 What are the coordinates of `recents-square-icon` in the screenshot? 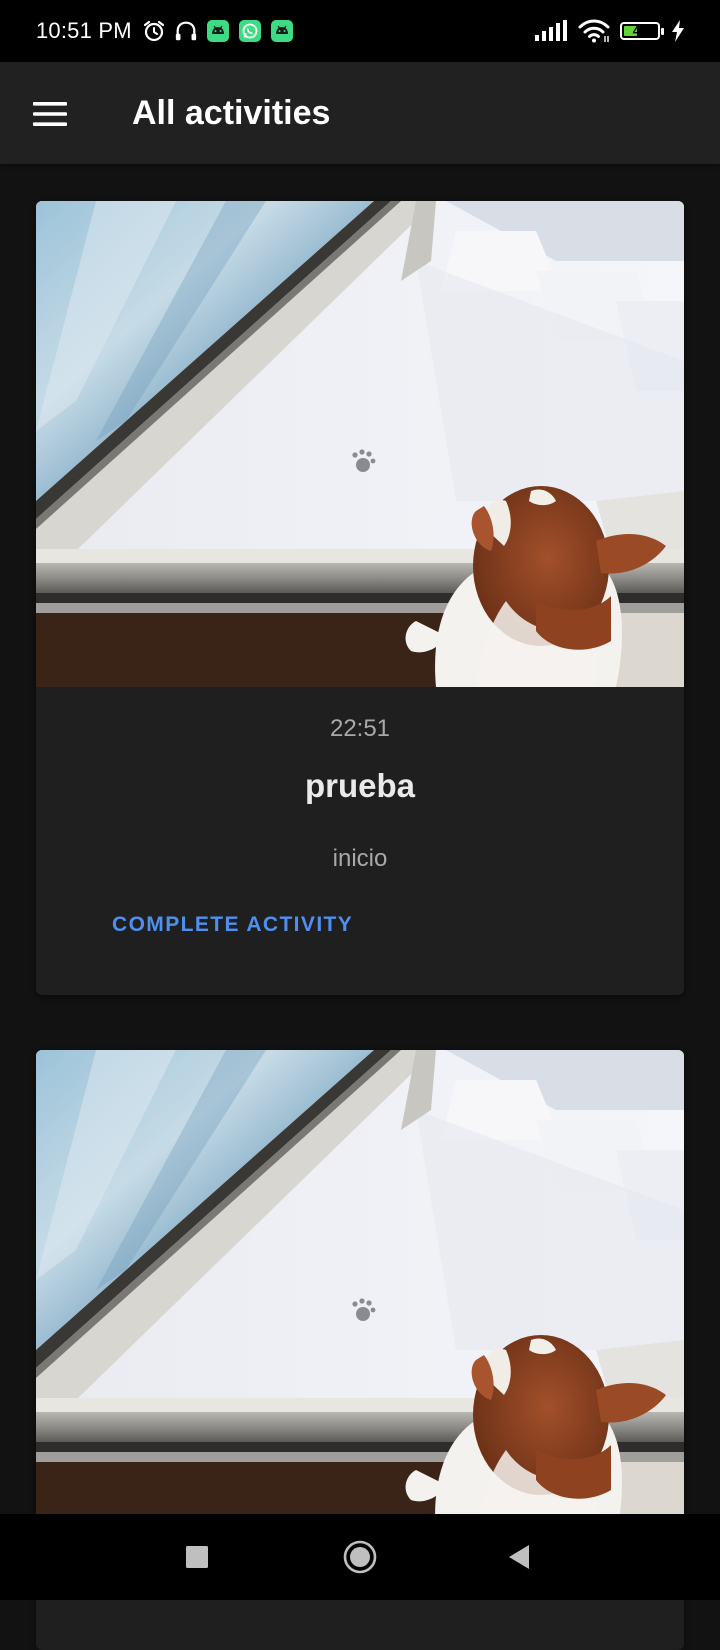 It's located at (197, 1557).